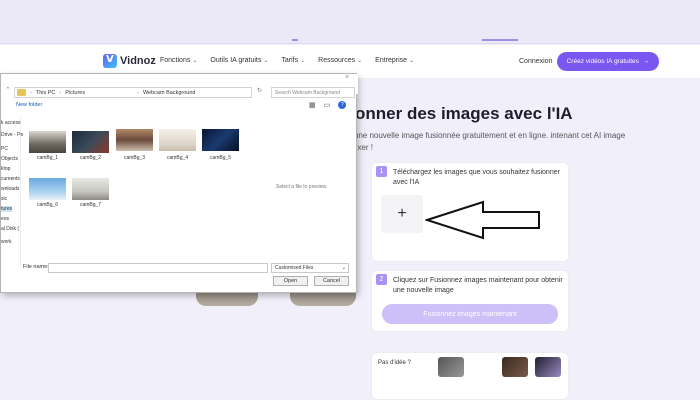 The height and width of the screenshot is (400, 700). Describe the element at coordinates (6, 242) in the screenshot. I see `nav-pane-item: work` at that location.